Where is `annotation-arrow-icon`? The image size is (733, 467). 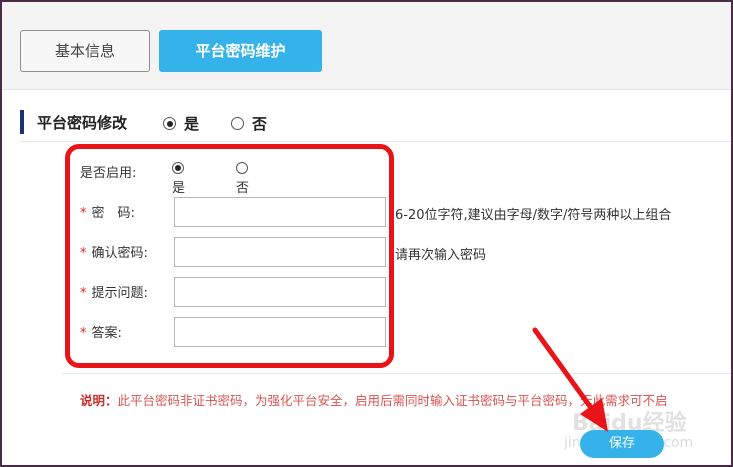
annotation-arrow-icon is located at coordinates (570, 379).